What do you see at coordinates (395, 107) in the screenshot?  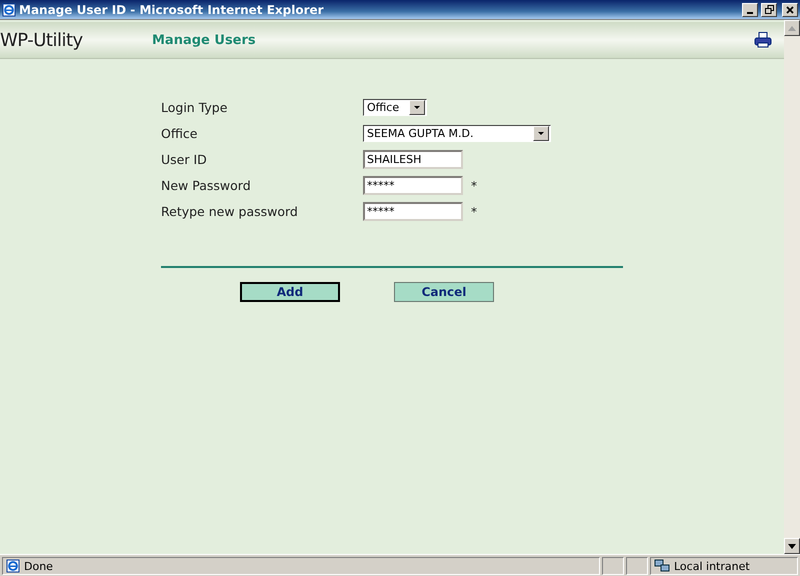 I see `dropdown: Office` at bounding box center [395, 107].